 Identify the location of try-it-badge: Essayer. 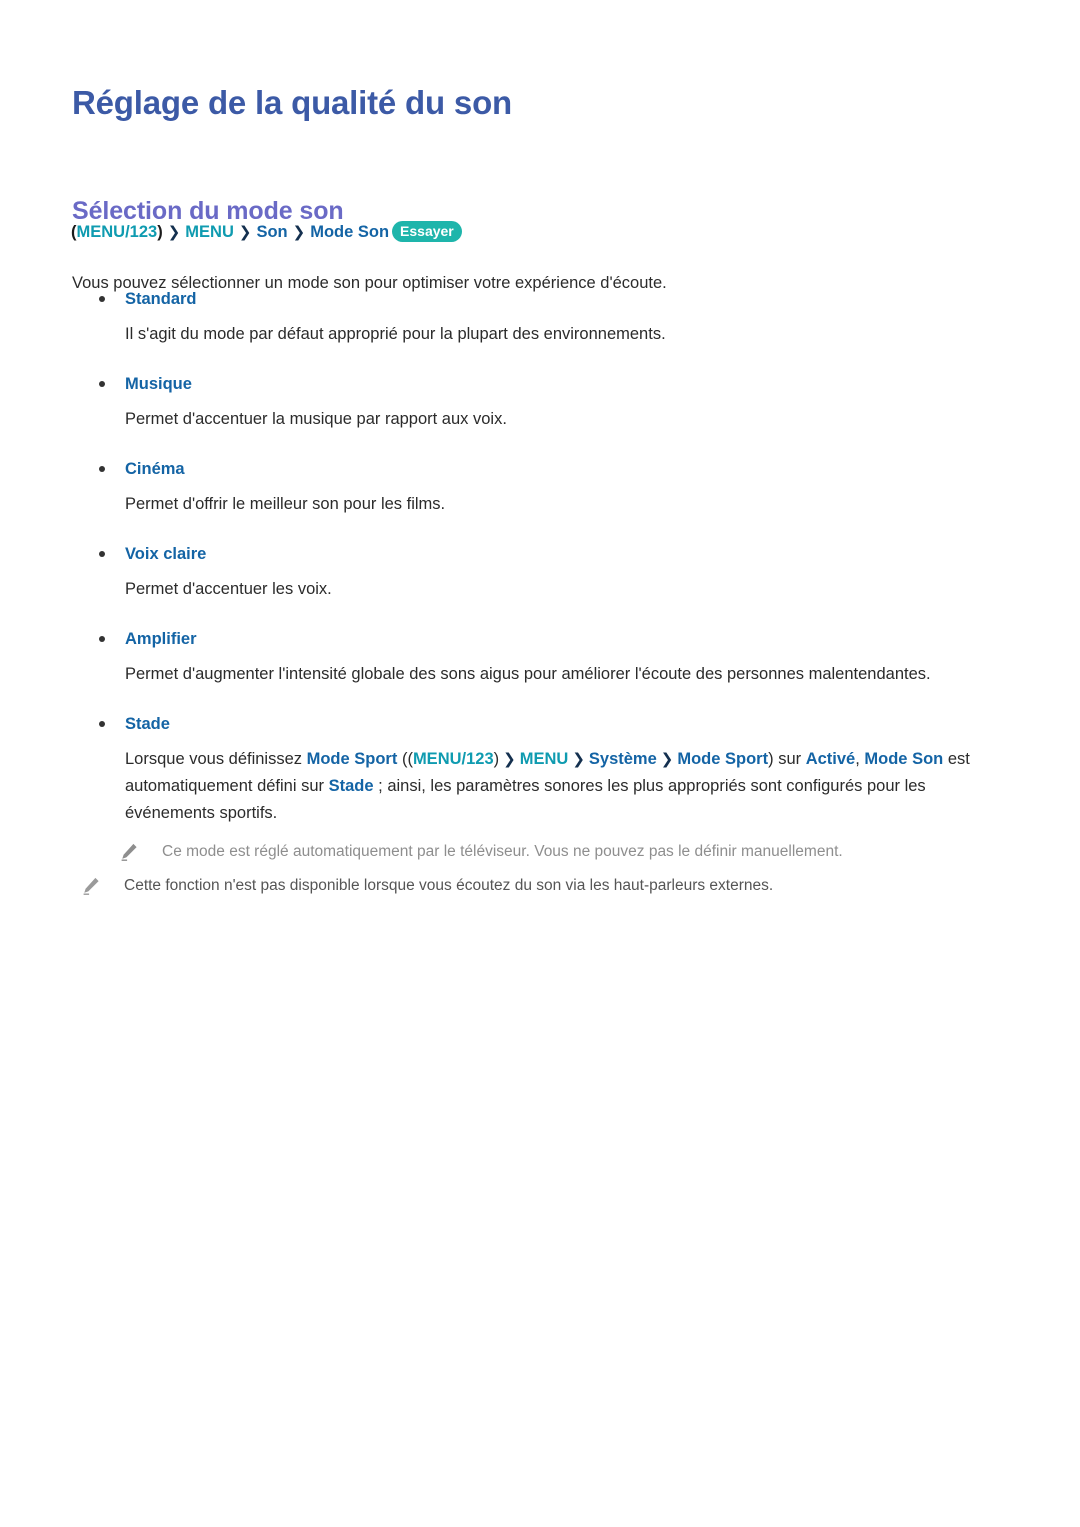
(427, 231).